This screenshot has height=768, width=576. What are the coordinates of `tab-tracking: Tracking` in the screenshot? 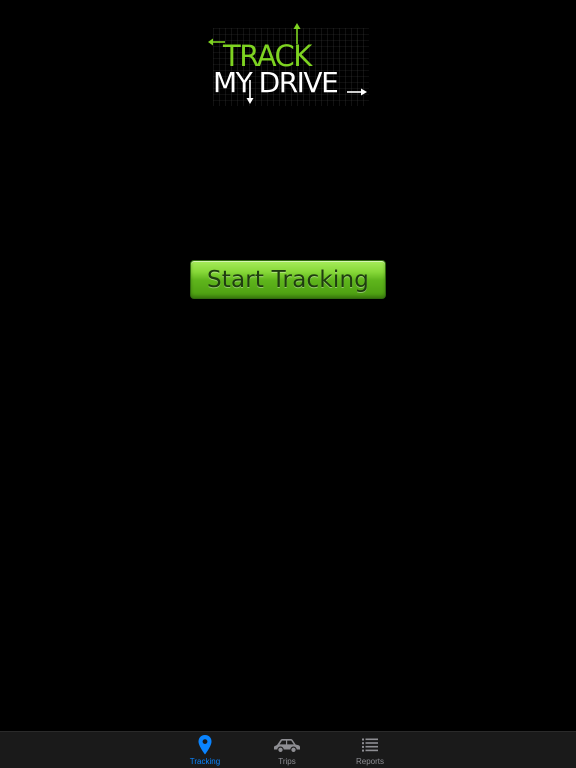 It's located at (205, 750).